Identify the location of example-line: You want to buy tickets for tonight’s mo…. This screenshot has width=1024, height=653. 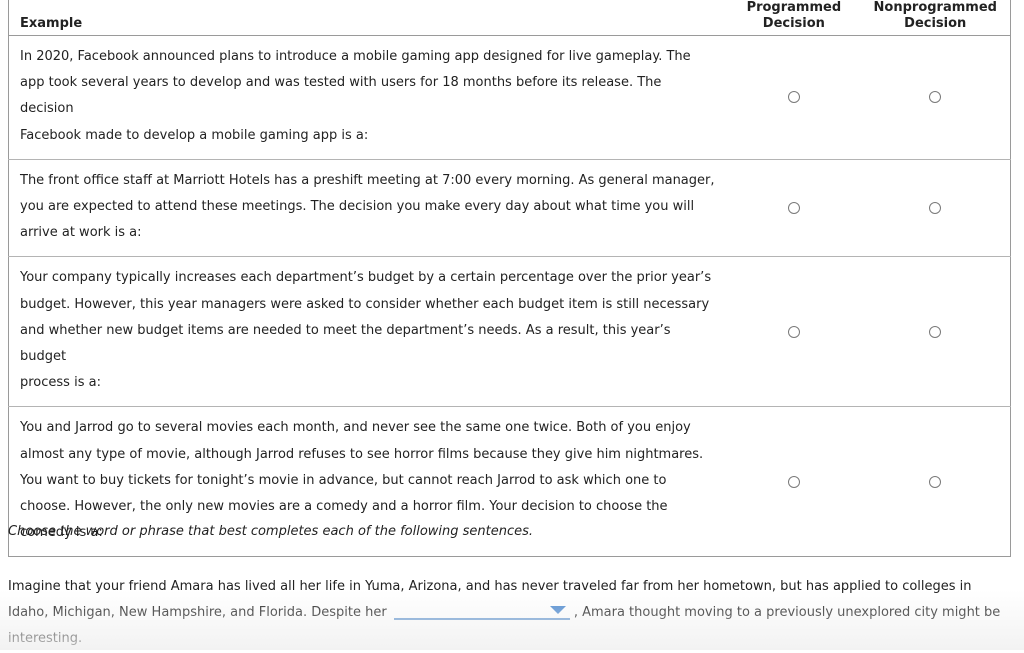
(343, 480).